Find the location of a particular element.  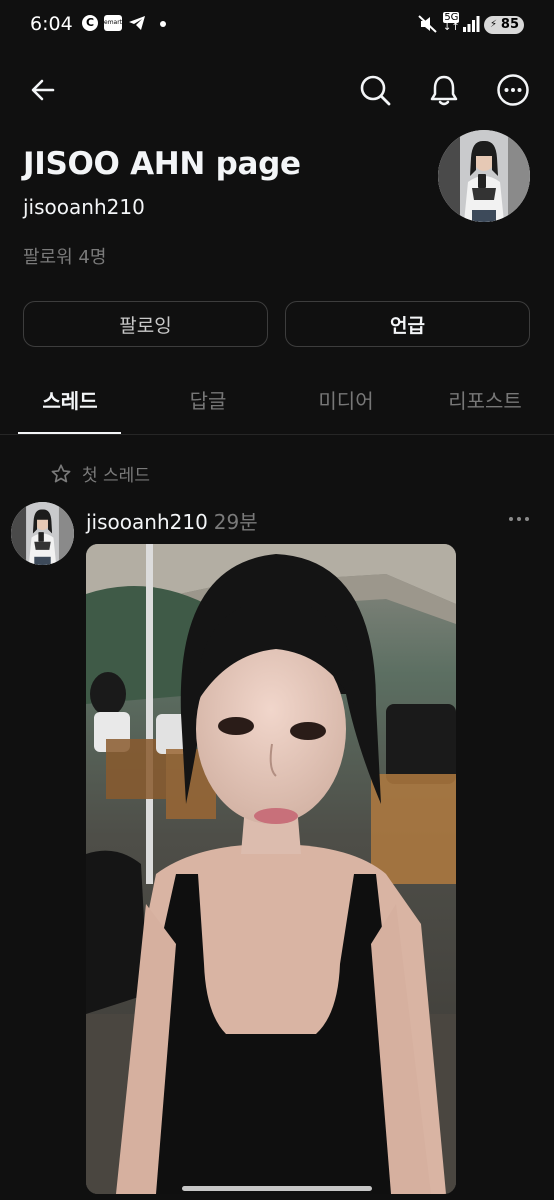

post-timestamp: 29분 is located at coordinates (235, 522).